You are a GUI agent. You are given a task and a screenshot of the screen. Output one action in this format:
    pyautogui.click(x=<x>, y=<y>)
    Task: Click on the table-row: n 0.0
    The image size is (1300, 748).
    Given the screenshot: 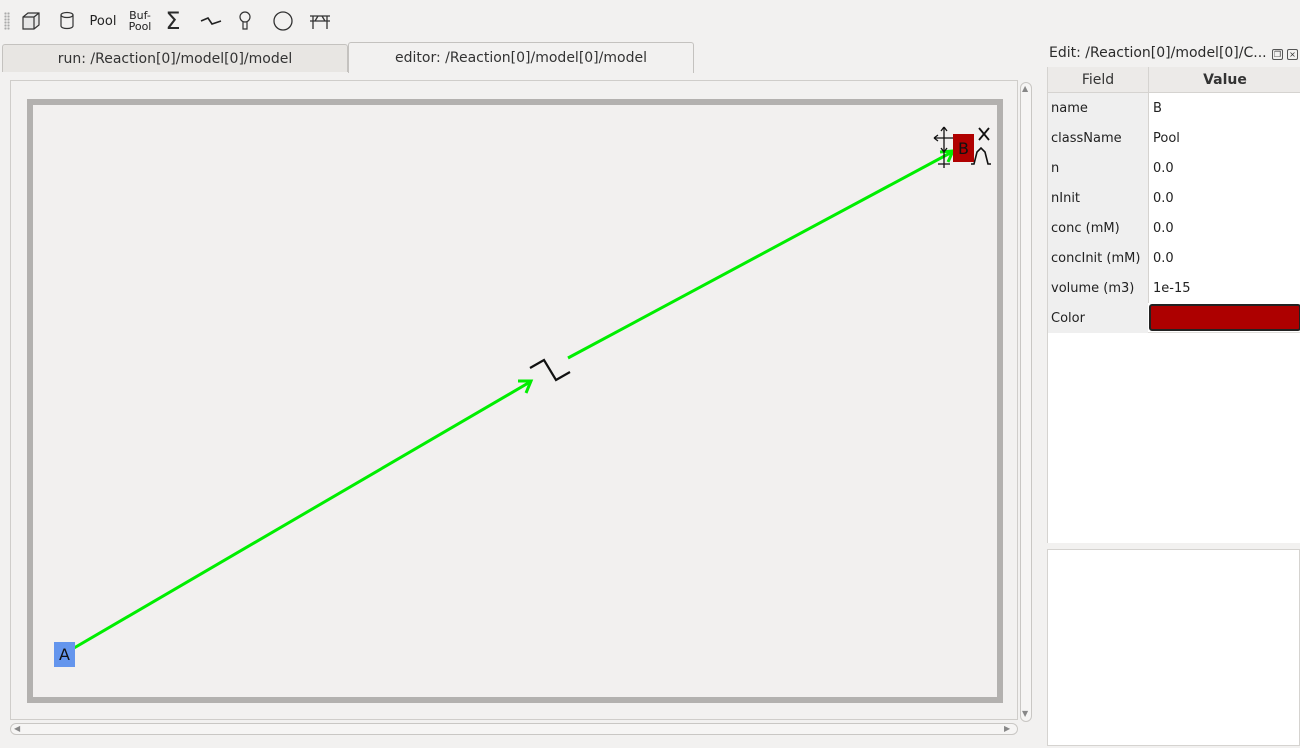 What is the action you would take?
    pyautogui.click(x=1174, y=168)
    